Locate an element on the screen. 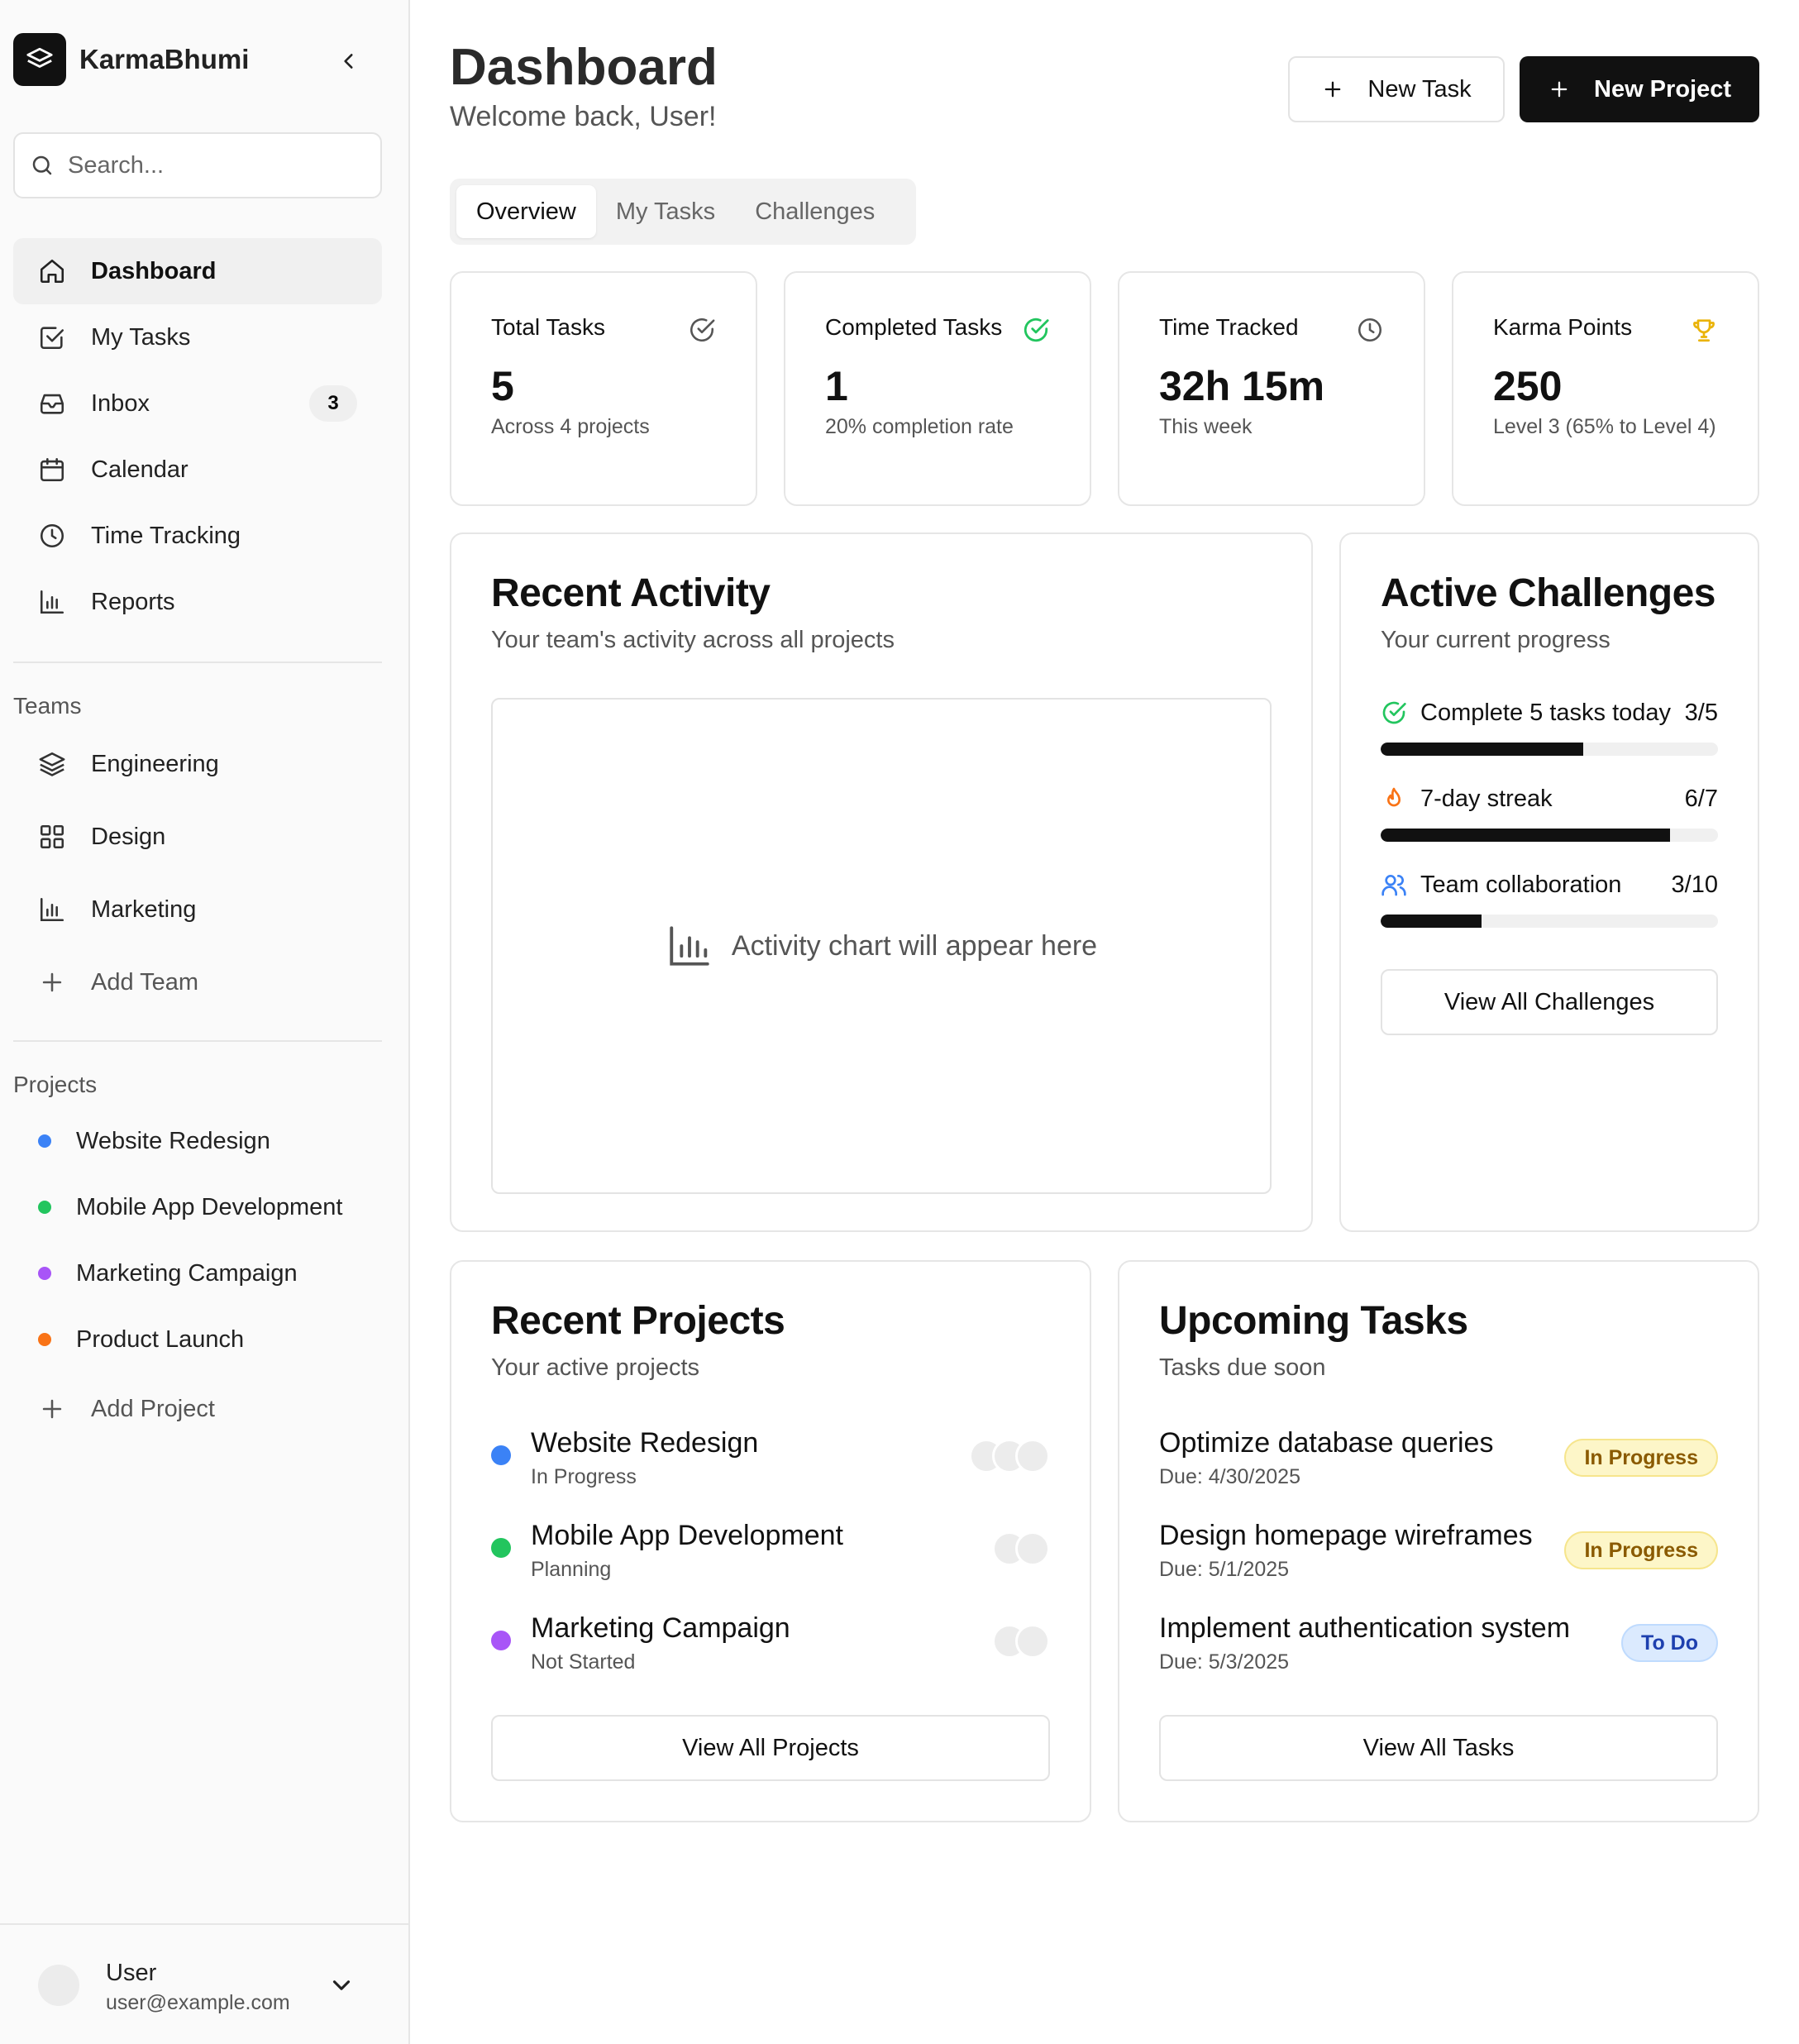 The image size is (1799, 2044). stat-value: 32h 15m is located at coordinates (1242, 386).